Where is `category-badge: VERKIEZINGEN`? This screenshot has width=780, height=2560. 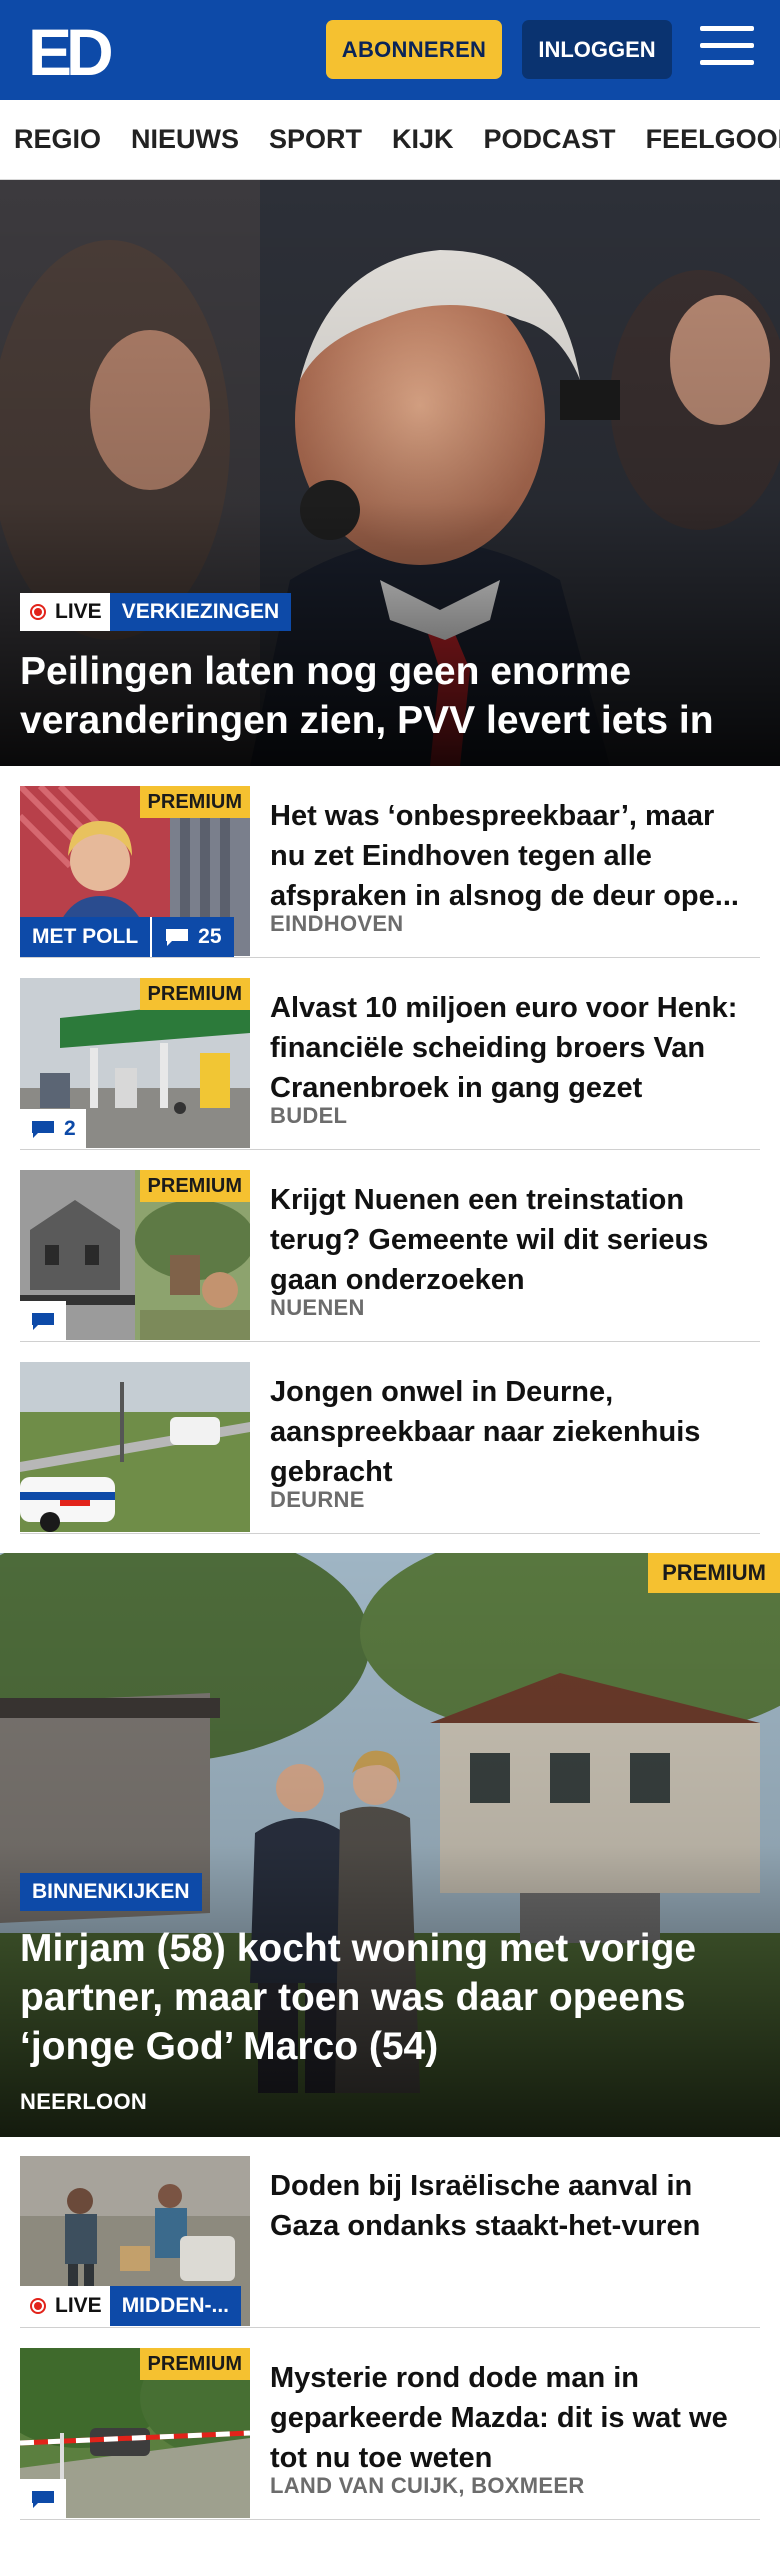
category-badge: VERKIEZINGEN is located at coordinates (200, 612).